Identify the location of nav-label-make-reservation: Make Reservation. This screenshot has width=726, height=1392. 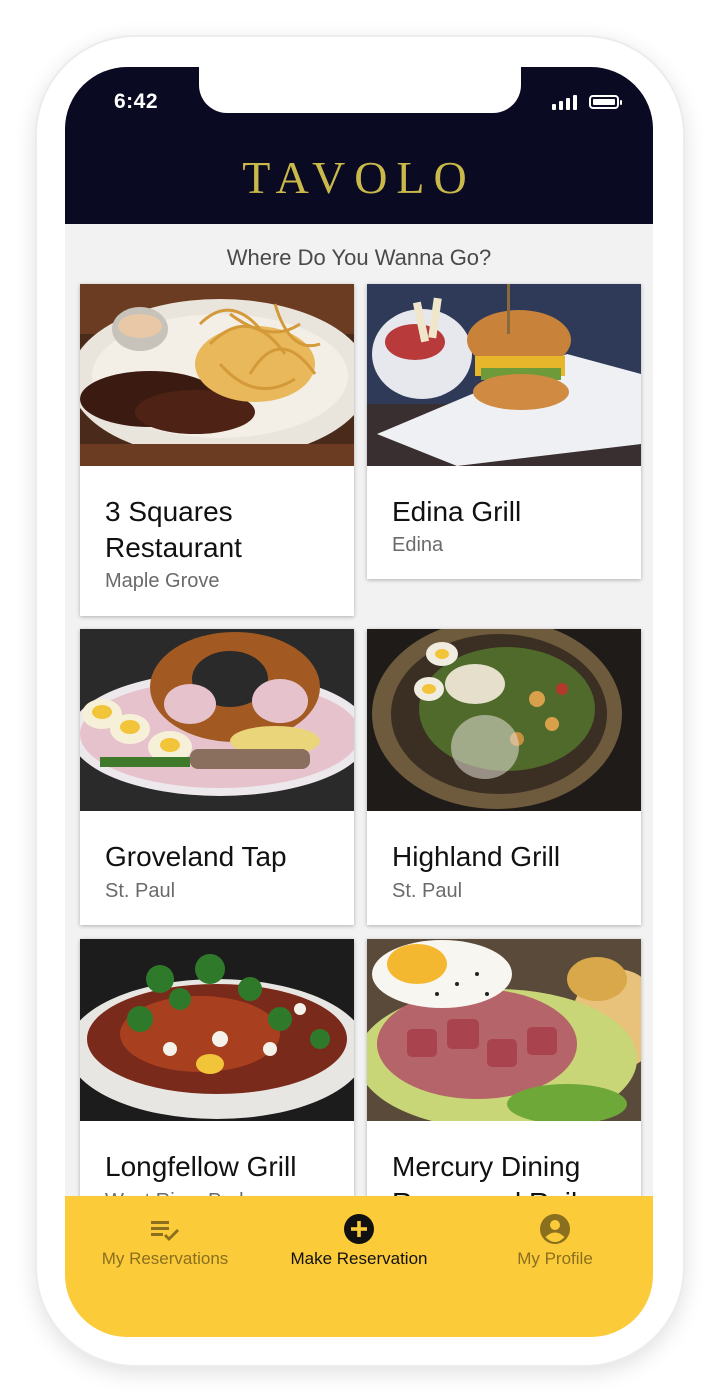
(359, 1258).